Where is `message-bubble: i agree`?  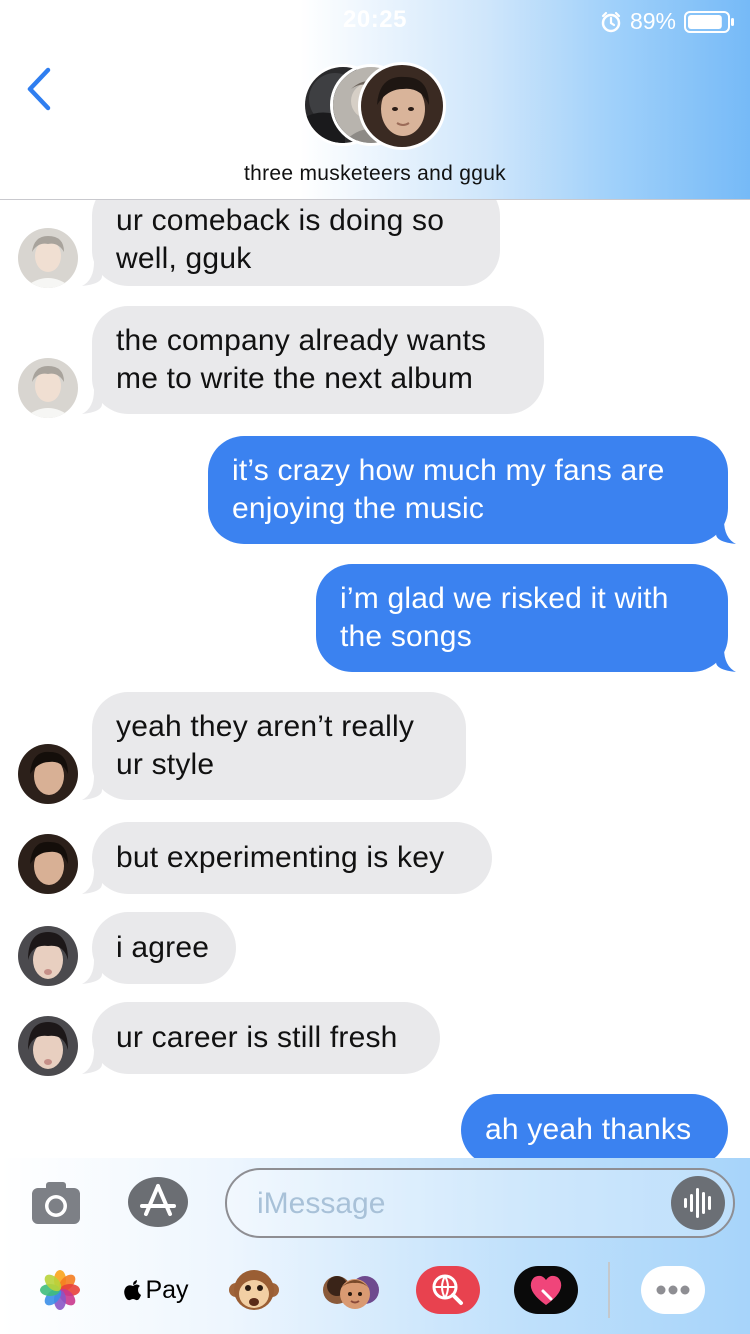 message-bubble: i agree is located at coordinates (164, 948).